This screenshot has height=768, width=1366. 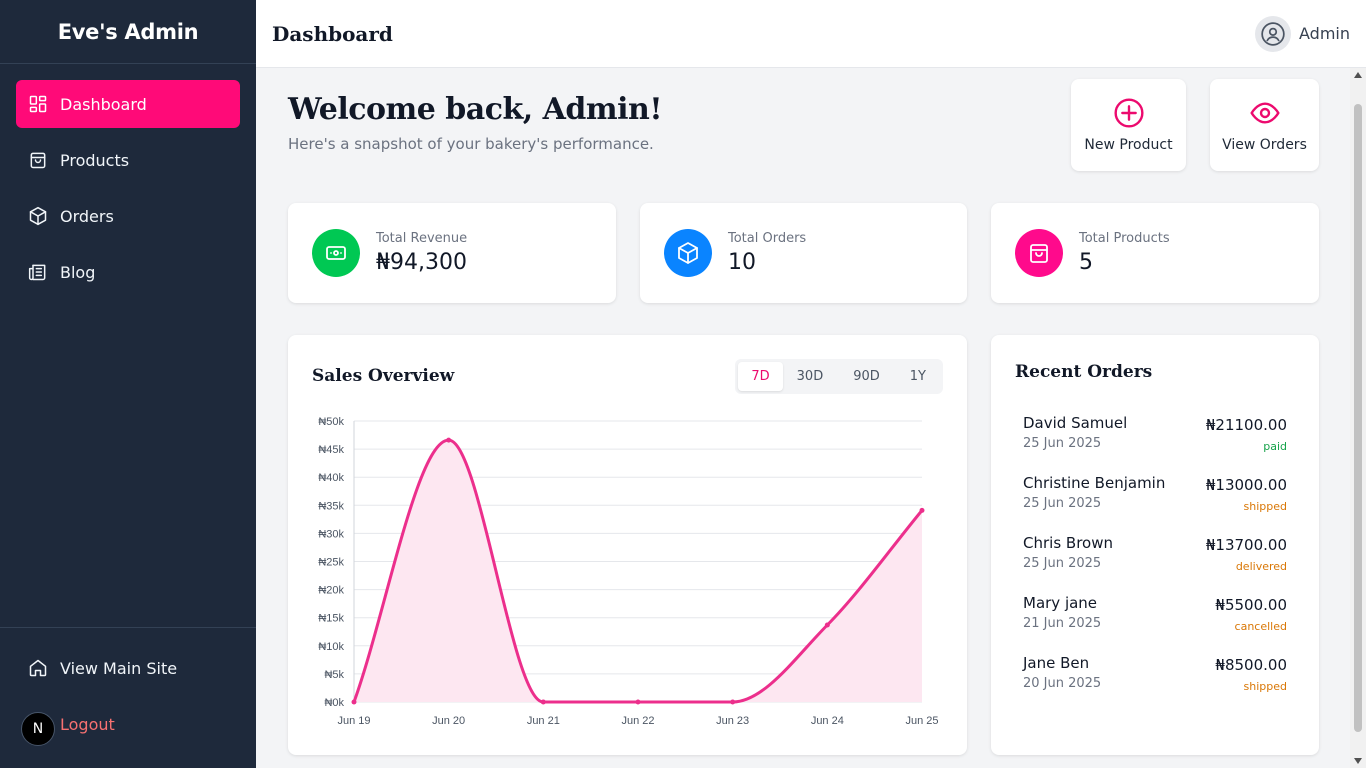 I want to click on home-icon, so click(x=38, y=668).